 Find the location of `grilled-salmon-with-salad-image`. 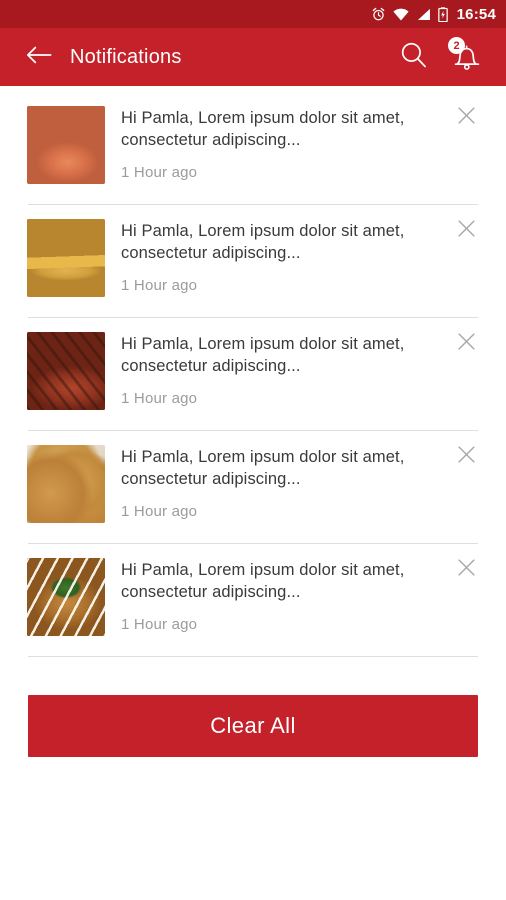

grilled-salmon-with-salad-image is located at coordinates (66, 145).